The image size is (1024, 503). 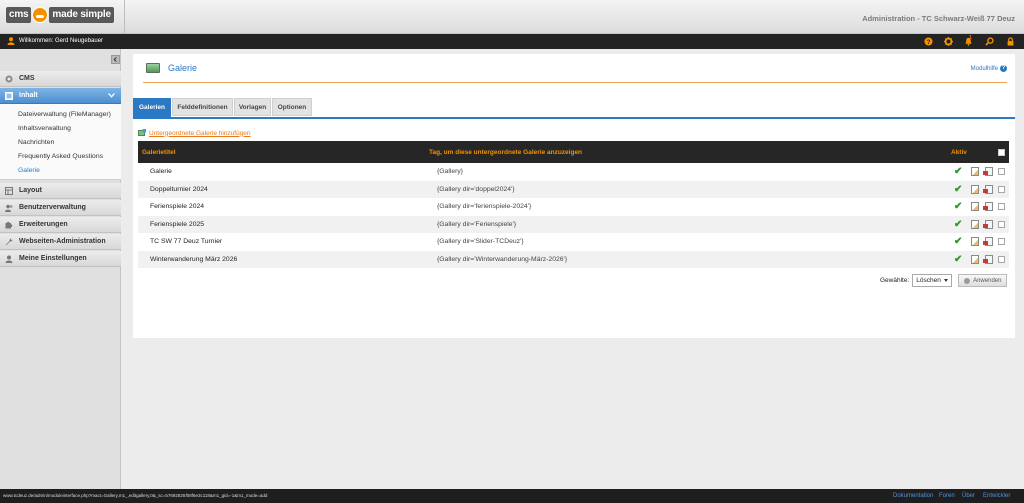 I want to click on subnav-item-faq: Frequently Asked Questions, so click(x=60, y=156).